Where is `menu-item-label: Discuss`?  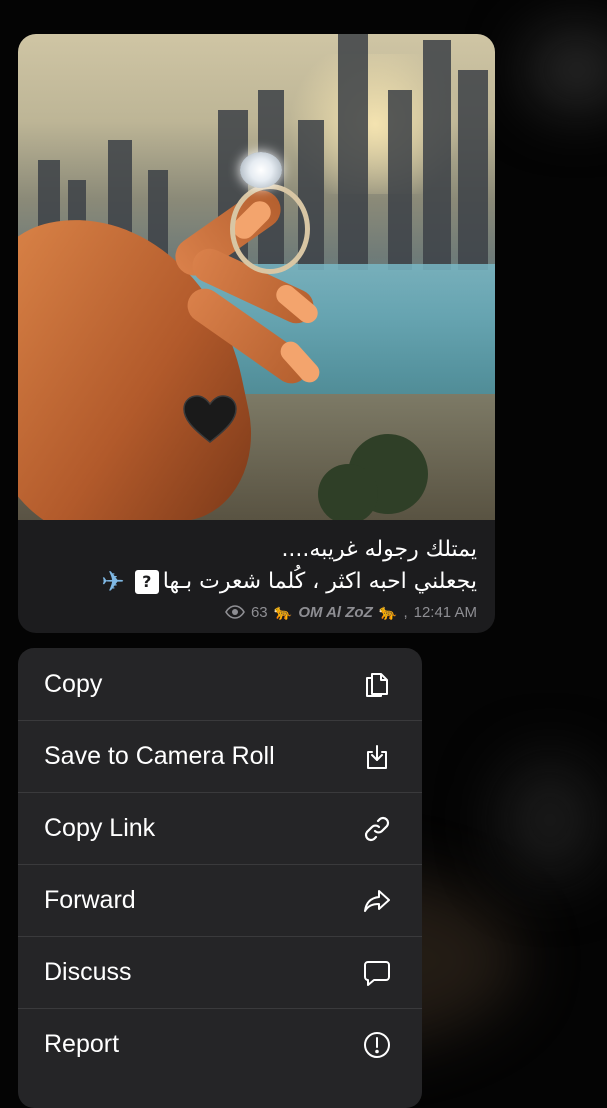 menu-item-label: Discuss is located at coordinates (88, 972).